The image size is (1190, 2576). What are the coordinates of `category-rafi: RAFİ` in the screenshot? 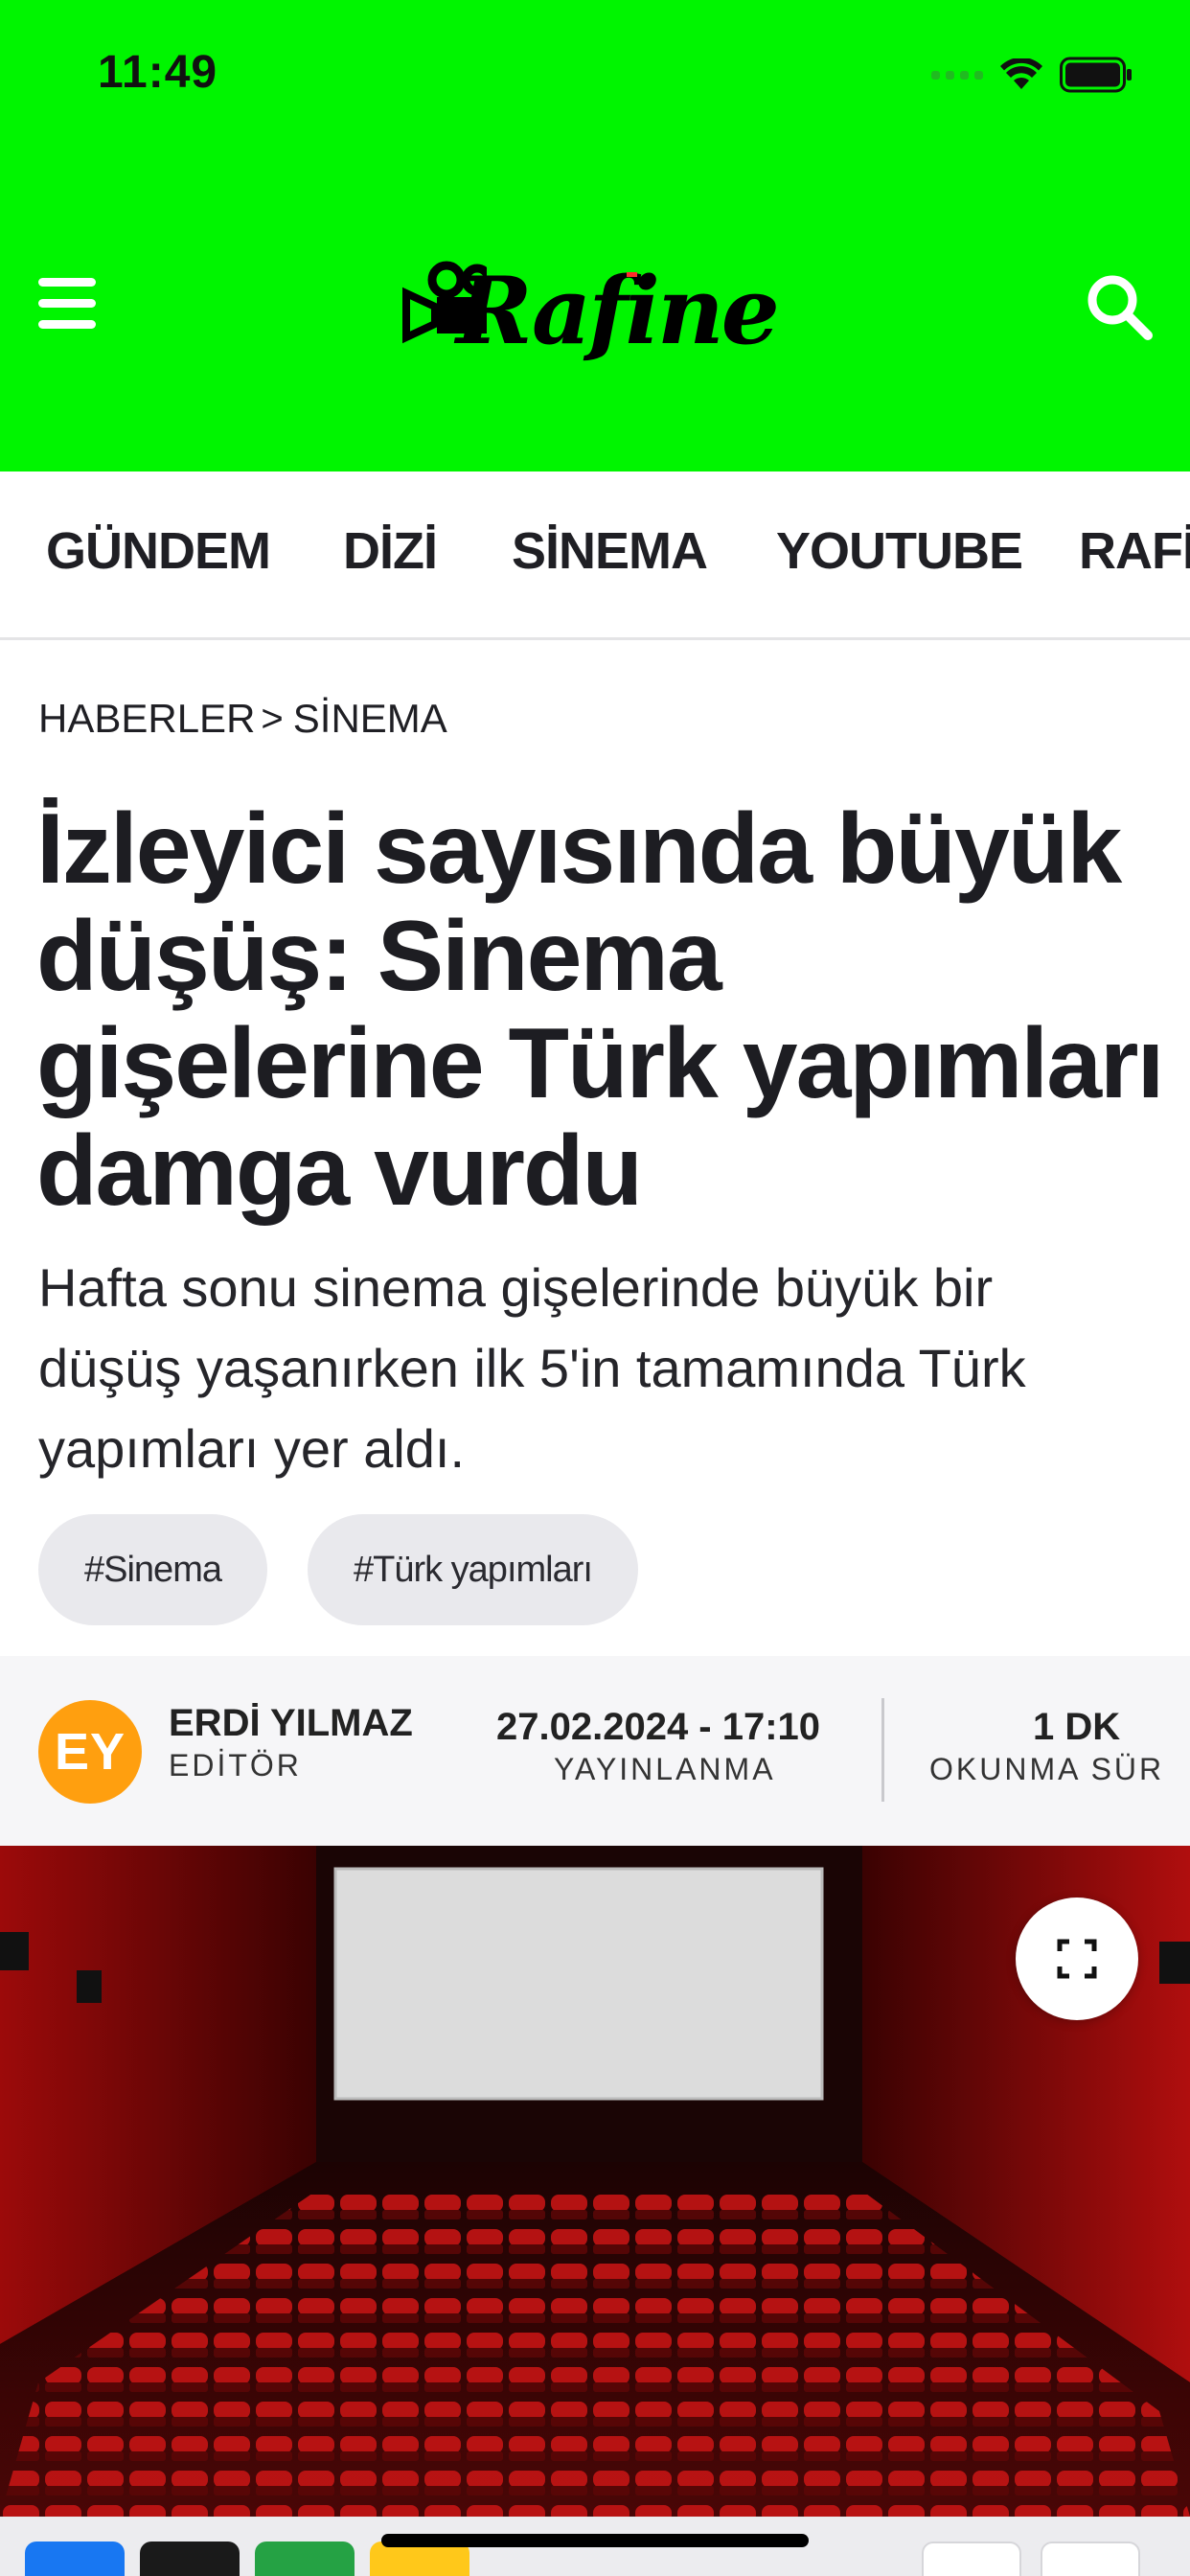 It's located at (1134, 551).